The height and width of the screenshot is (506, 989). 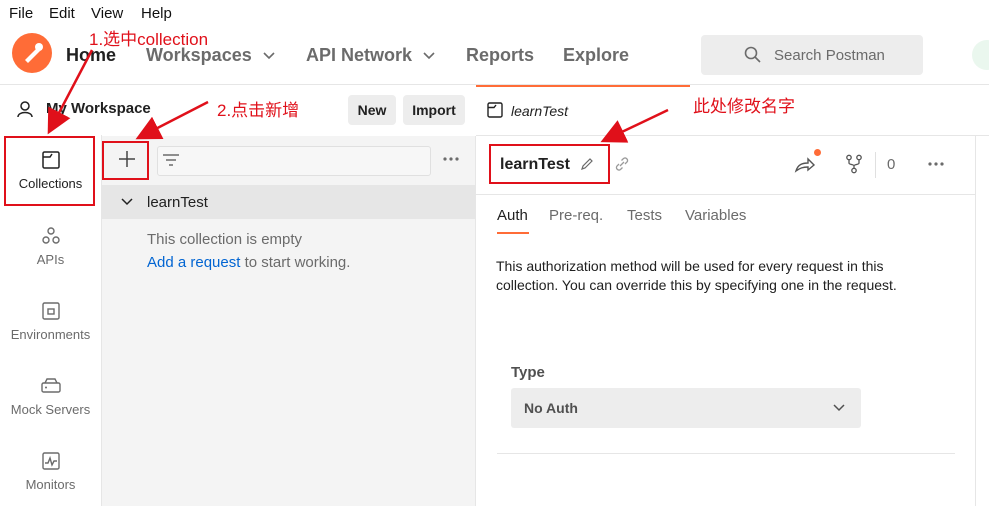 What do you see at coordinates (549, 164) in the screenshot?
I see `annotation-box-title` at bounding box center [549, 164].